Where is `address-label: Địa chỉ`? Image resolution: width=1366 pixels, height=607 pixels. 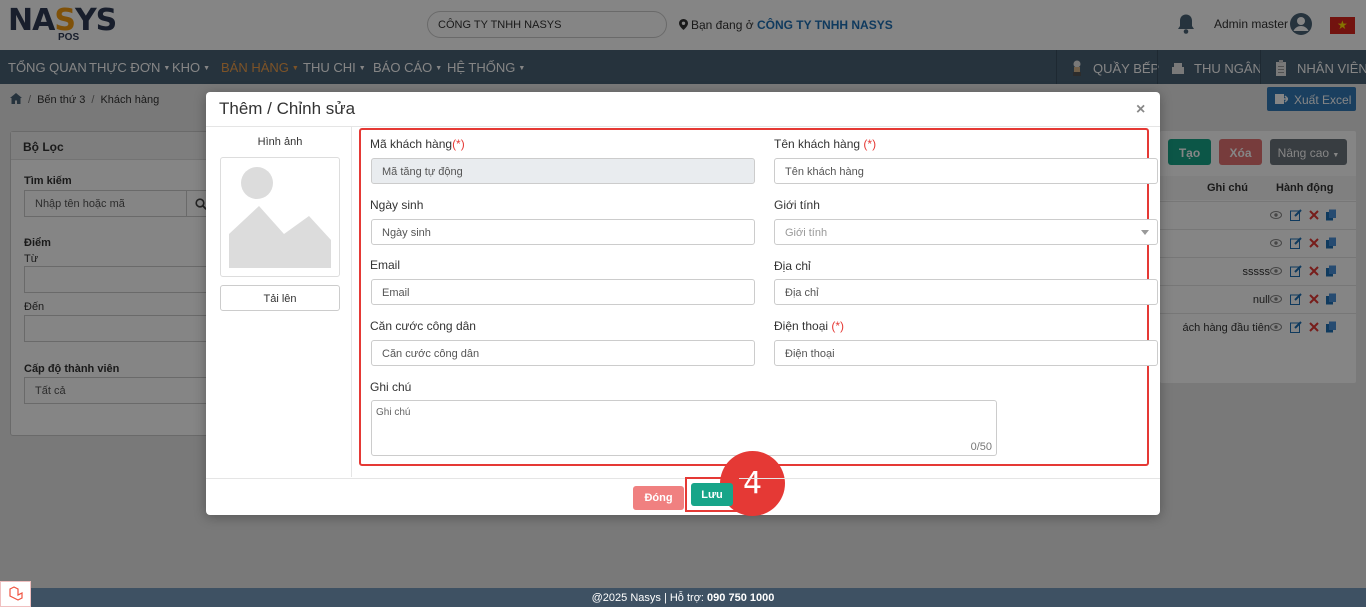
address-label: Địa chỉ is located at coordinates (792, 266).